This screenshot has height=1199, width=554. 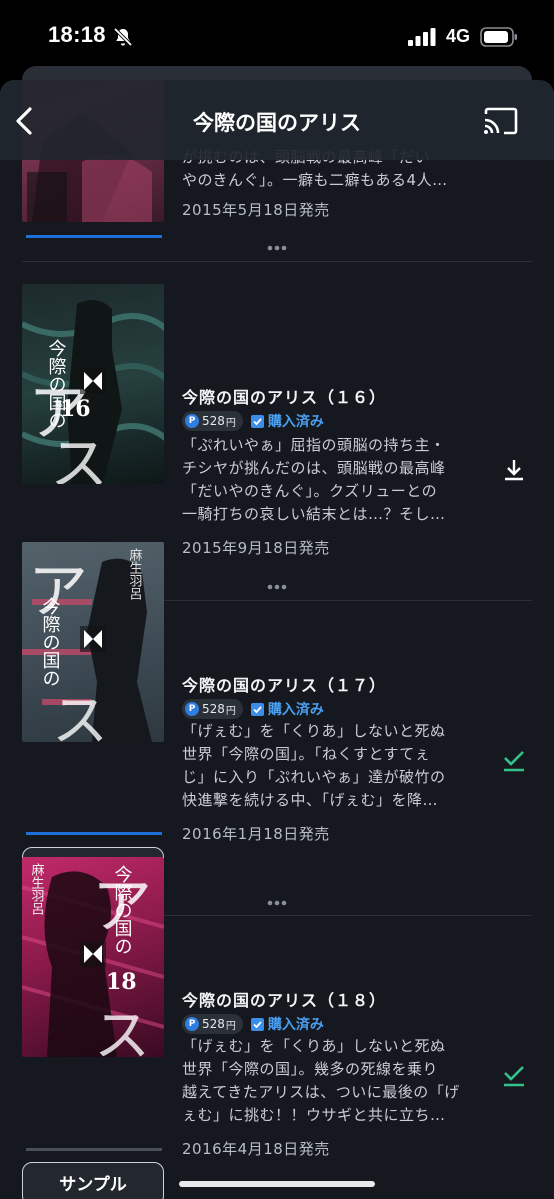 What do you see at coordinates (277, 36) in the screenshot?
I see `status-bar: 18:18 4G` at bounding box center [277, 36].